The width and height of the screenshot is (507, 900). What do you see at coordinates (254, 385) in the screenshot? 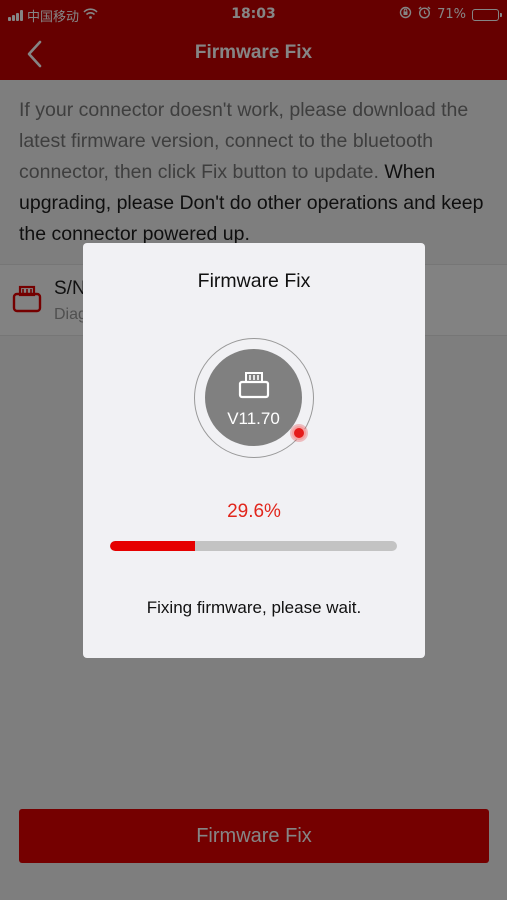
I see `connector-icon` at bounding box center [254, 385].